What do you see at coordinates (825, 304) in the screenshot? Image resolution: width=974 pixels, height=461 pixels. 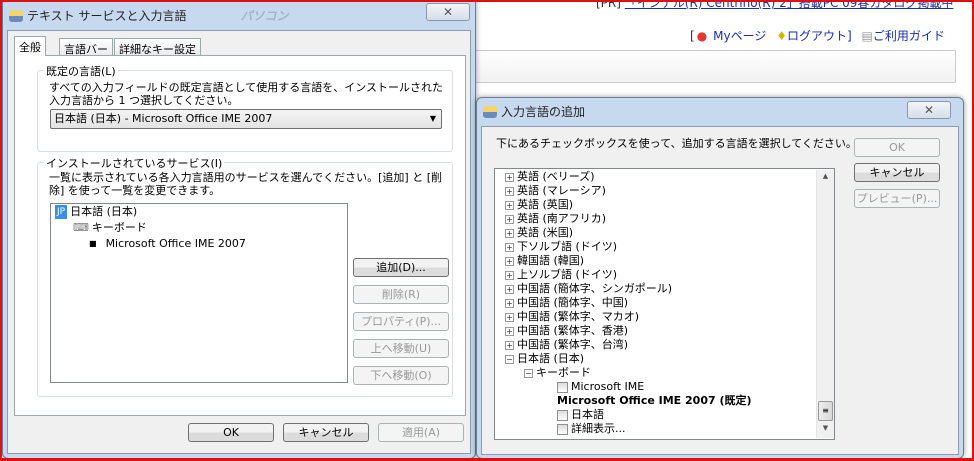 I see `scrollbar: ▲ ≡ ▼` at bounding box center [825, 304].